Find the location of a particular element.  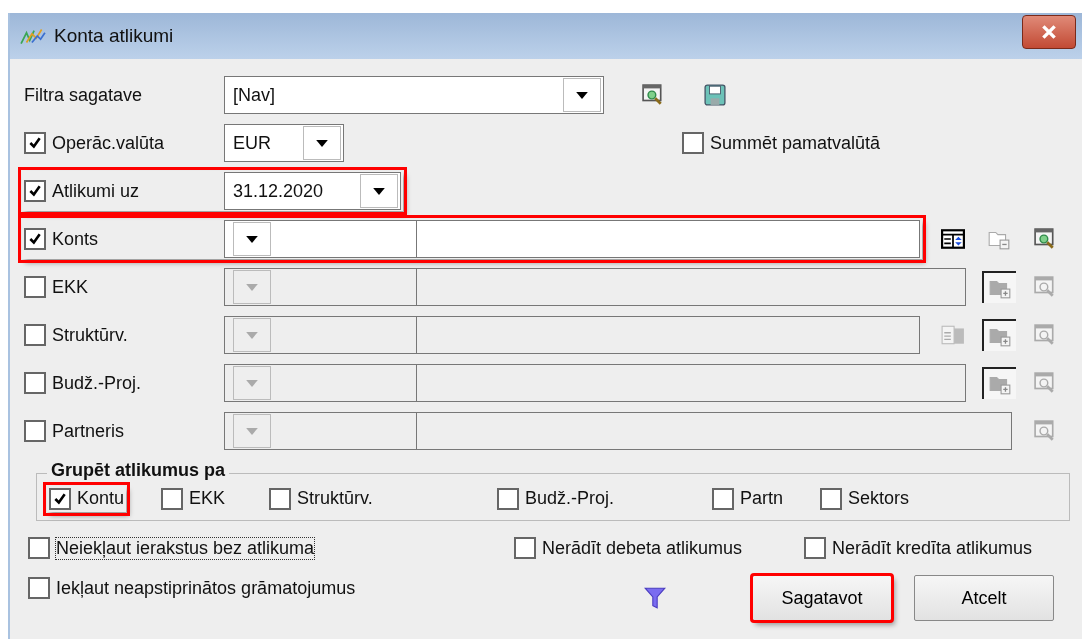

table-icon is located at coordinates (953, 239).